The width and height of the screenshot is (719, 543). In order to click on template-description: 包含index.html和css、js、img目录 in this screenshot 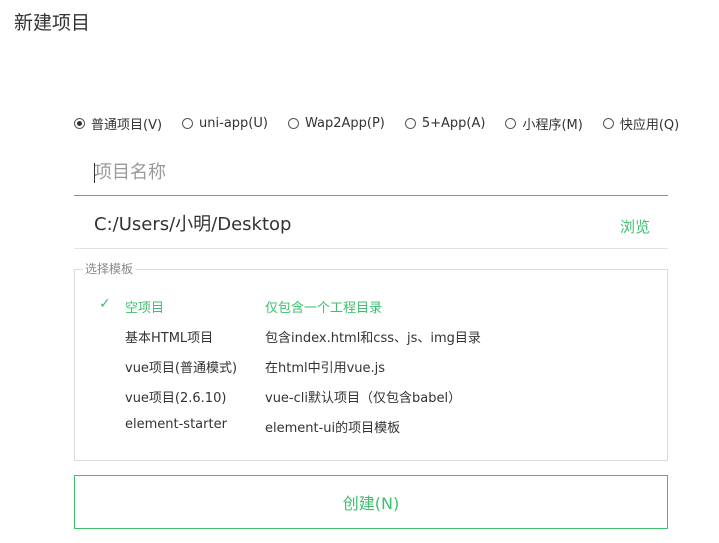, I will do `click(373, 338)`.